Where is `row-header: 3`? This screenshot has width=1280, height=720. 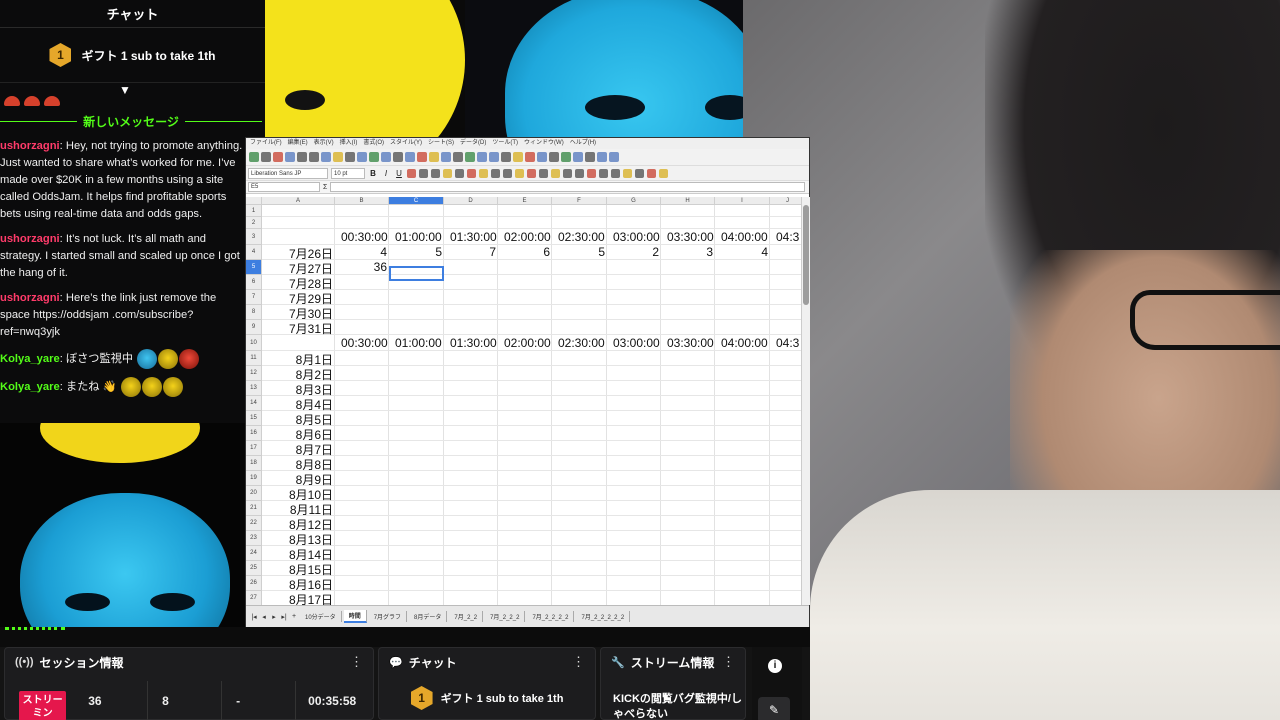
row-header: 3 is located at coordinates (254, 237).